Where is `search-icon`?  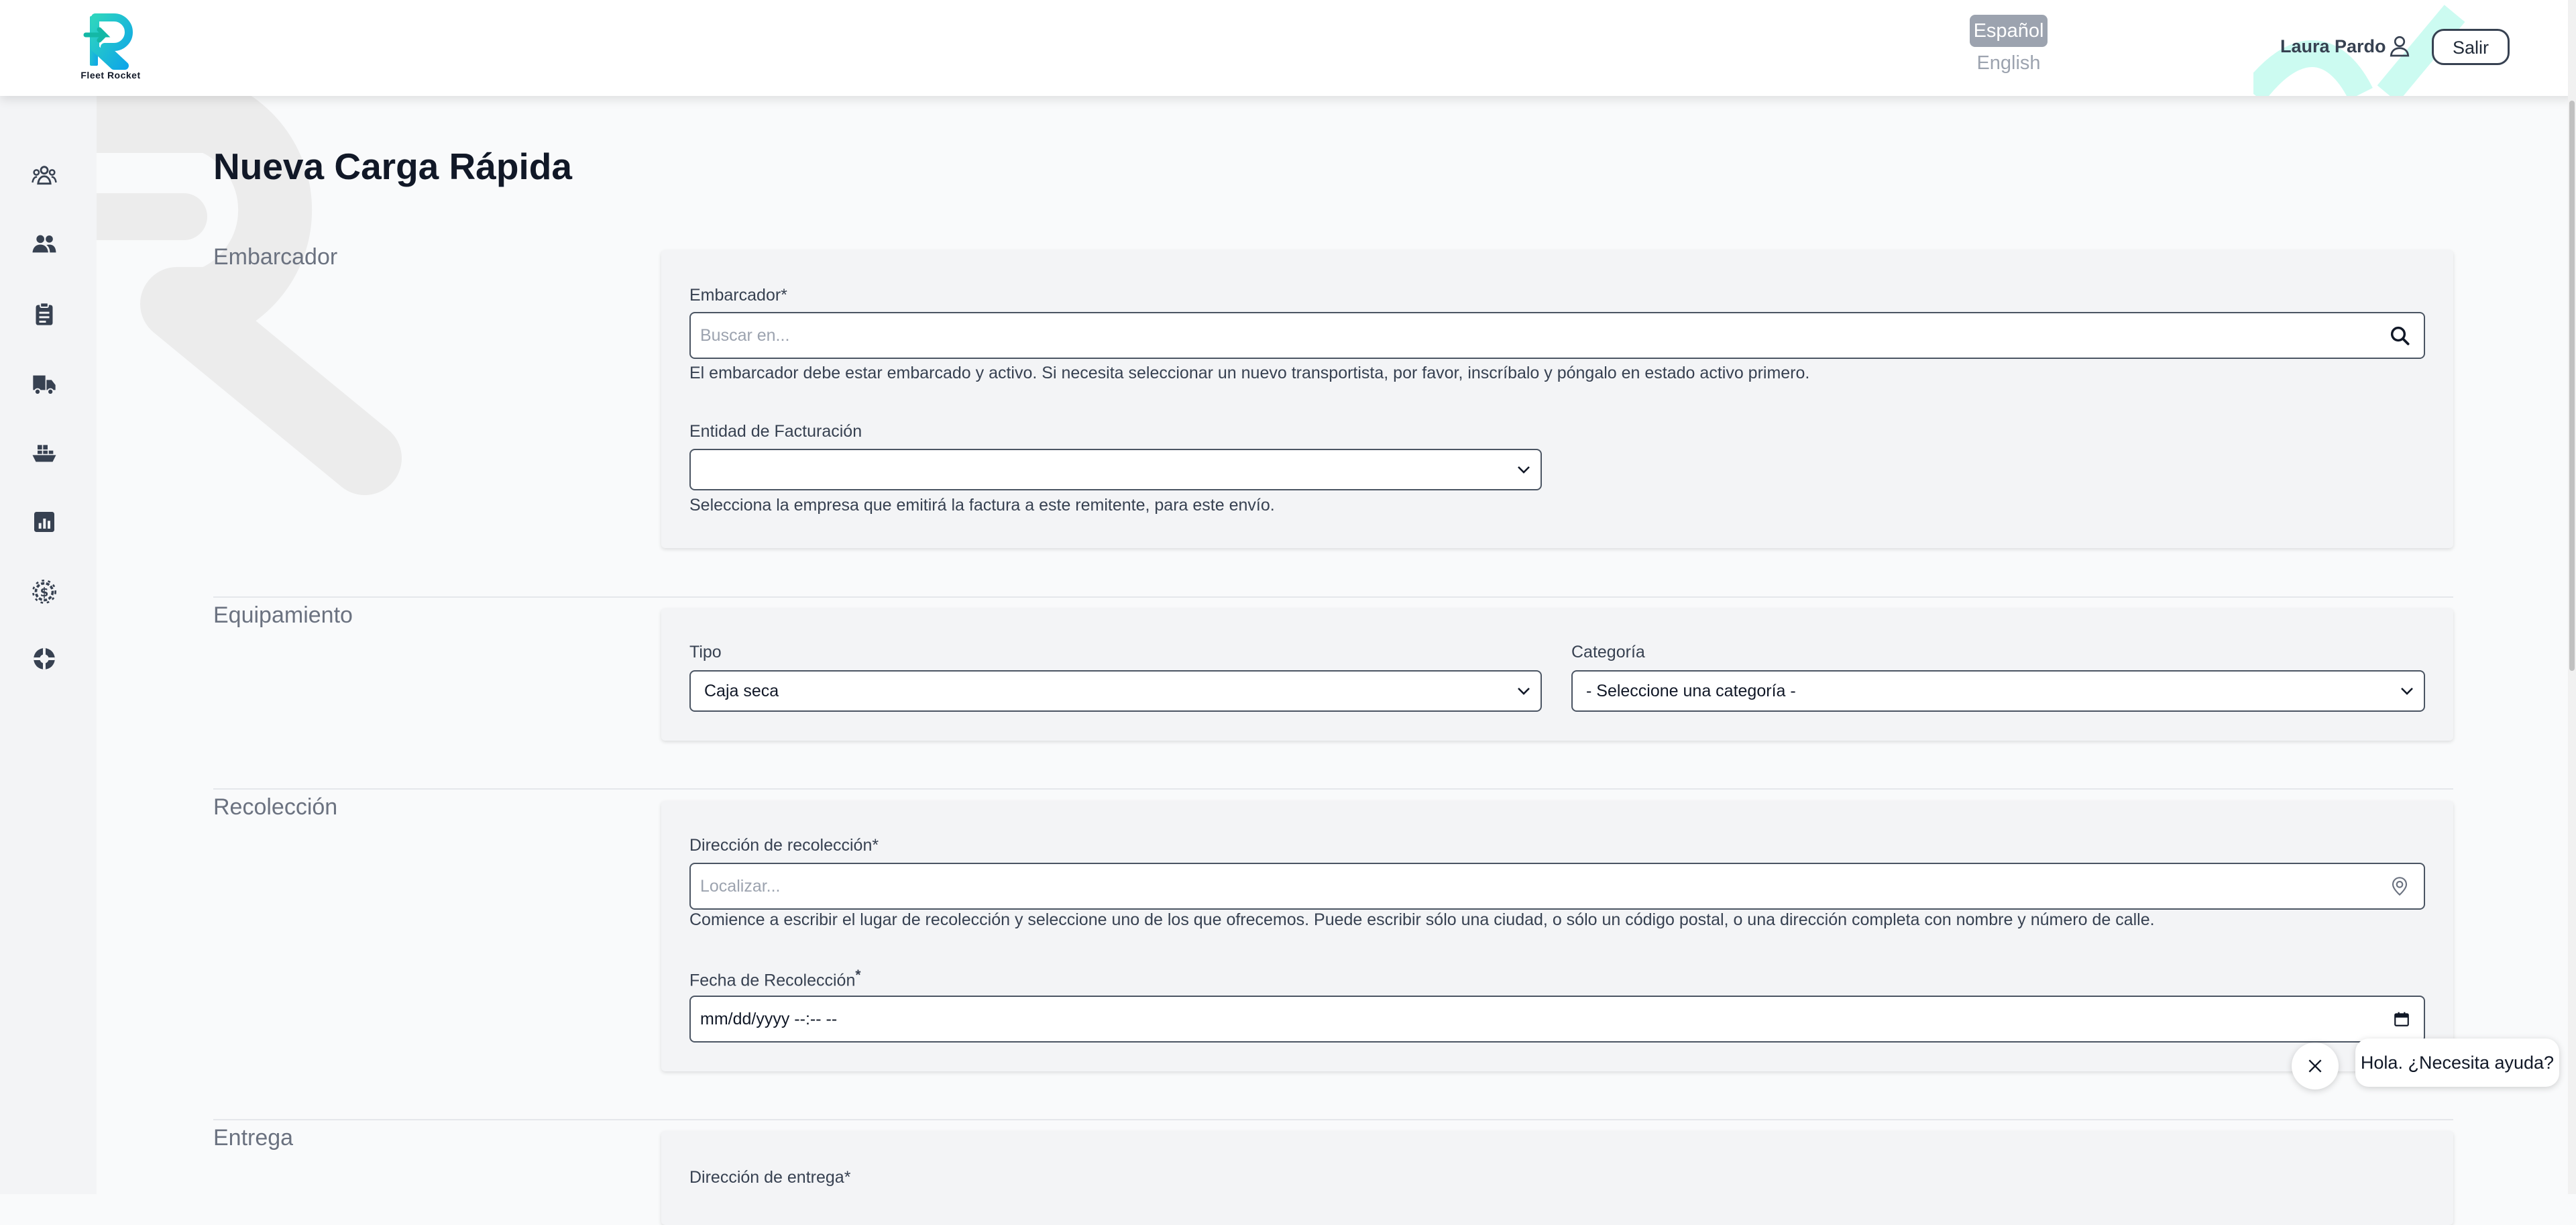 search-icon is located at coordinates (2399, 335).